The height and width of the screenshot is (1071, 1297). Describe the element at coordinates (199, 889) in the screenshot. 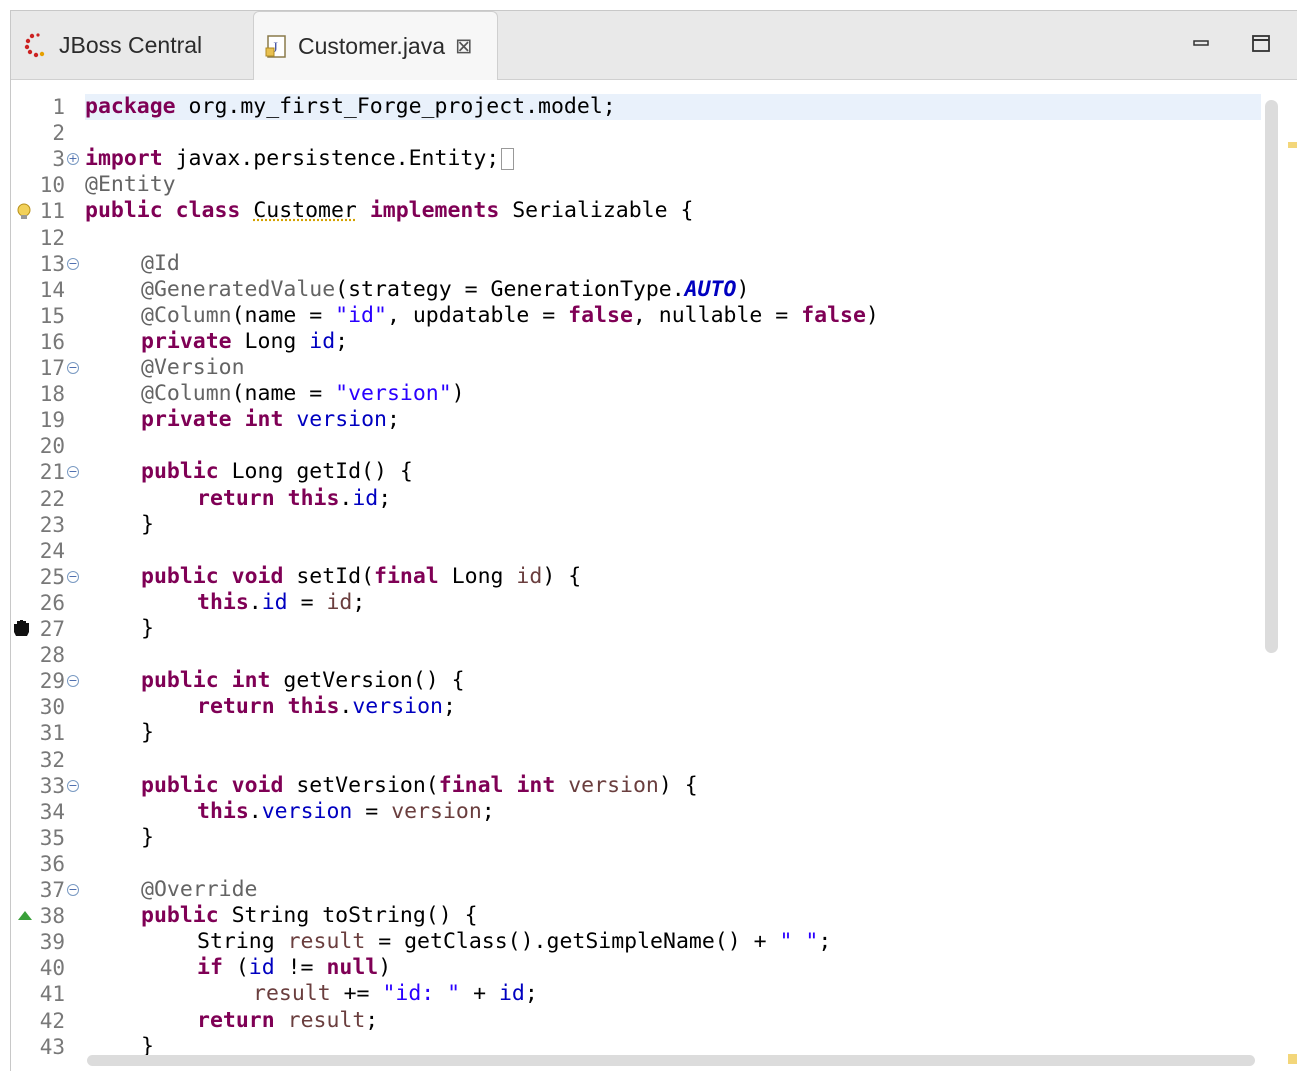

I see `code-token: @Override` at that location.